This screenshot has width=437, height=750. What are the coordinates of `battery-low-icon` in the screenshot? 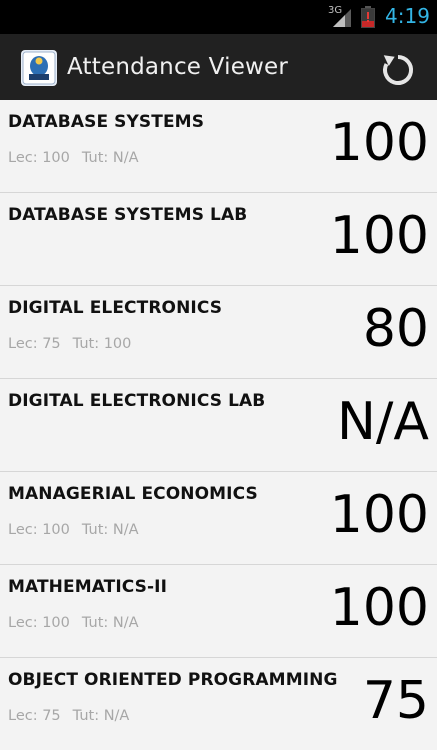 It's located at (368, 17).